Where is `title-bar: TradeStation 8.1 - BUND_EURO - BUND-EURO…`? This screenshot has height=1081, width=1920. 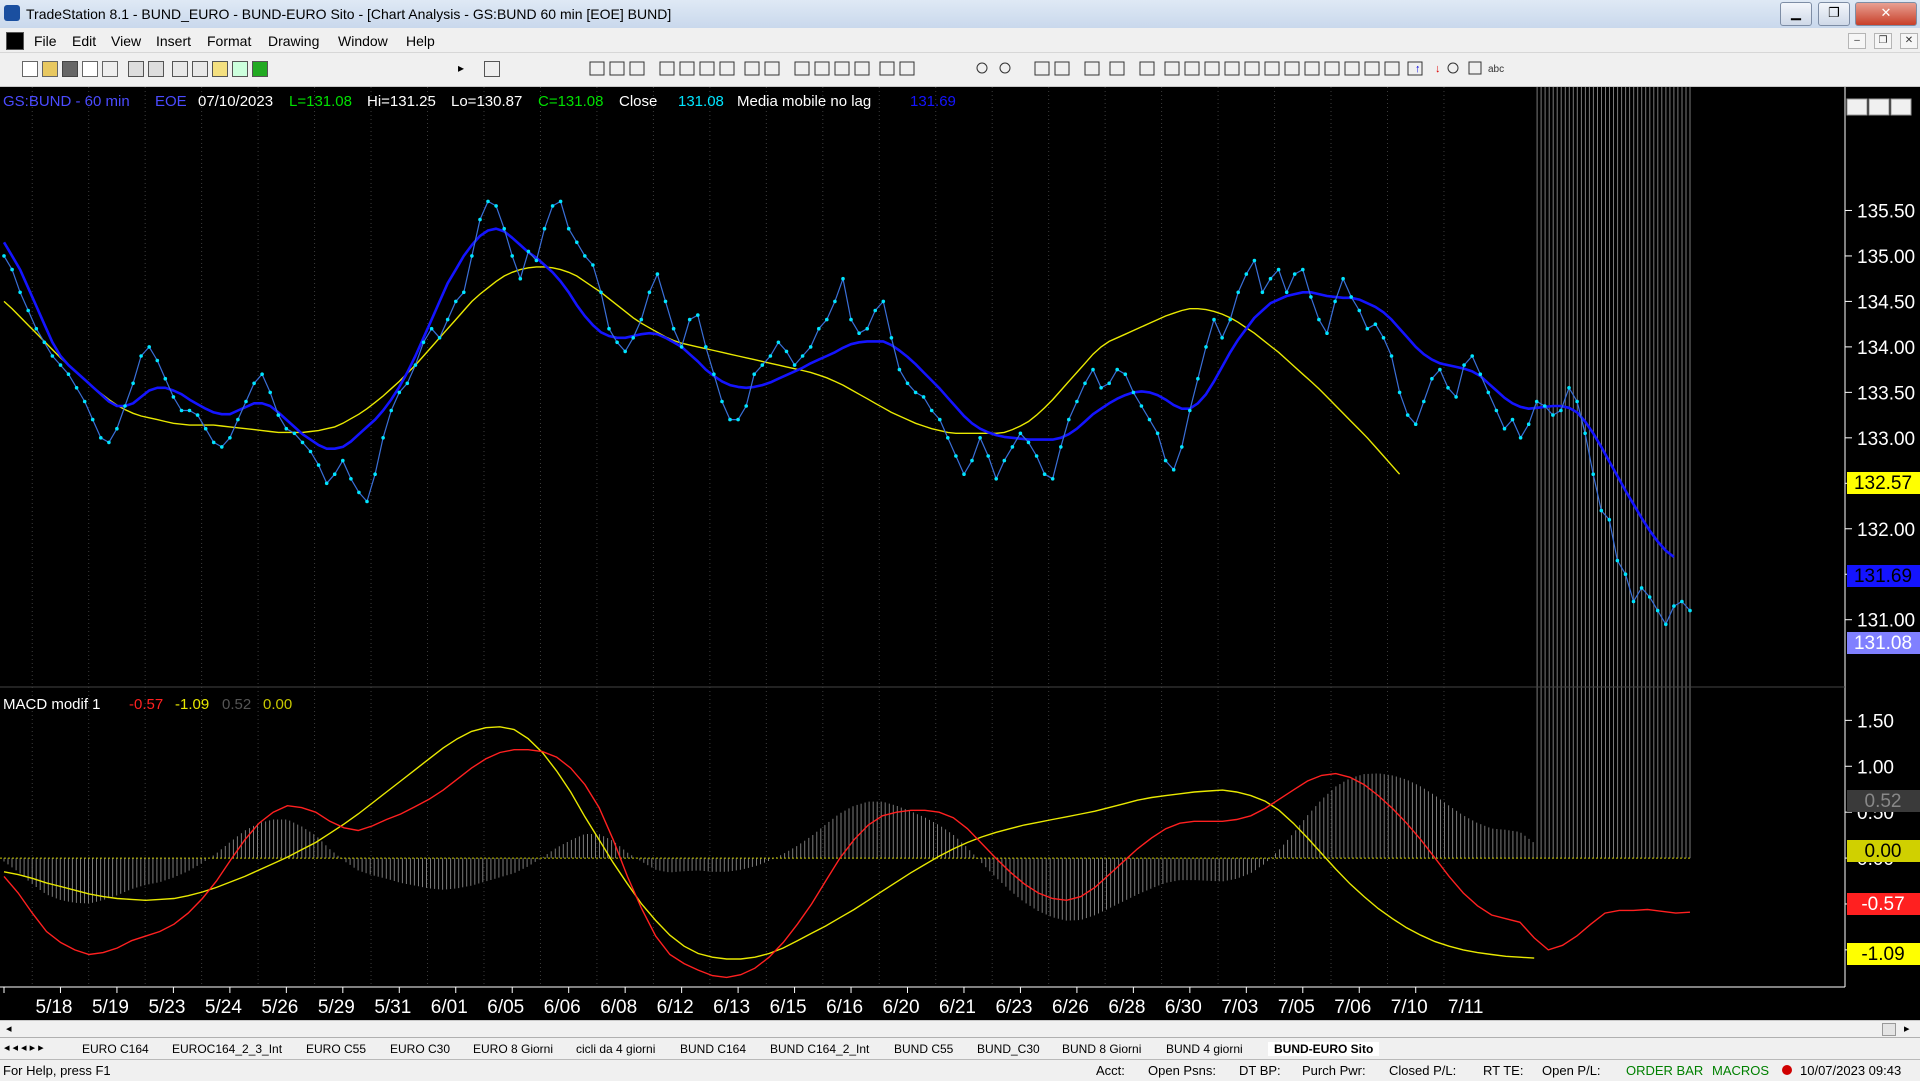 title-bar: TradeStation 8.1 - BUND_EURO - BUND-EURO… is located at coordinates (960, 14).